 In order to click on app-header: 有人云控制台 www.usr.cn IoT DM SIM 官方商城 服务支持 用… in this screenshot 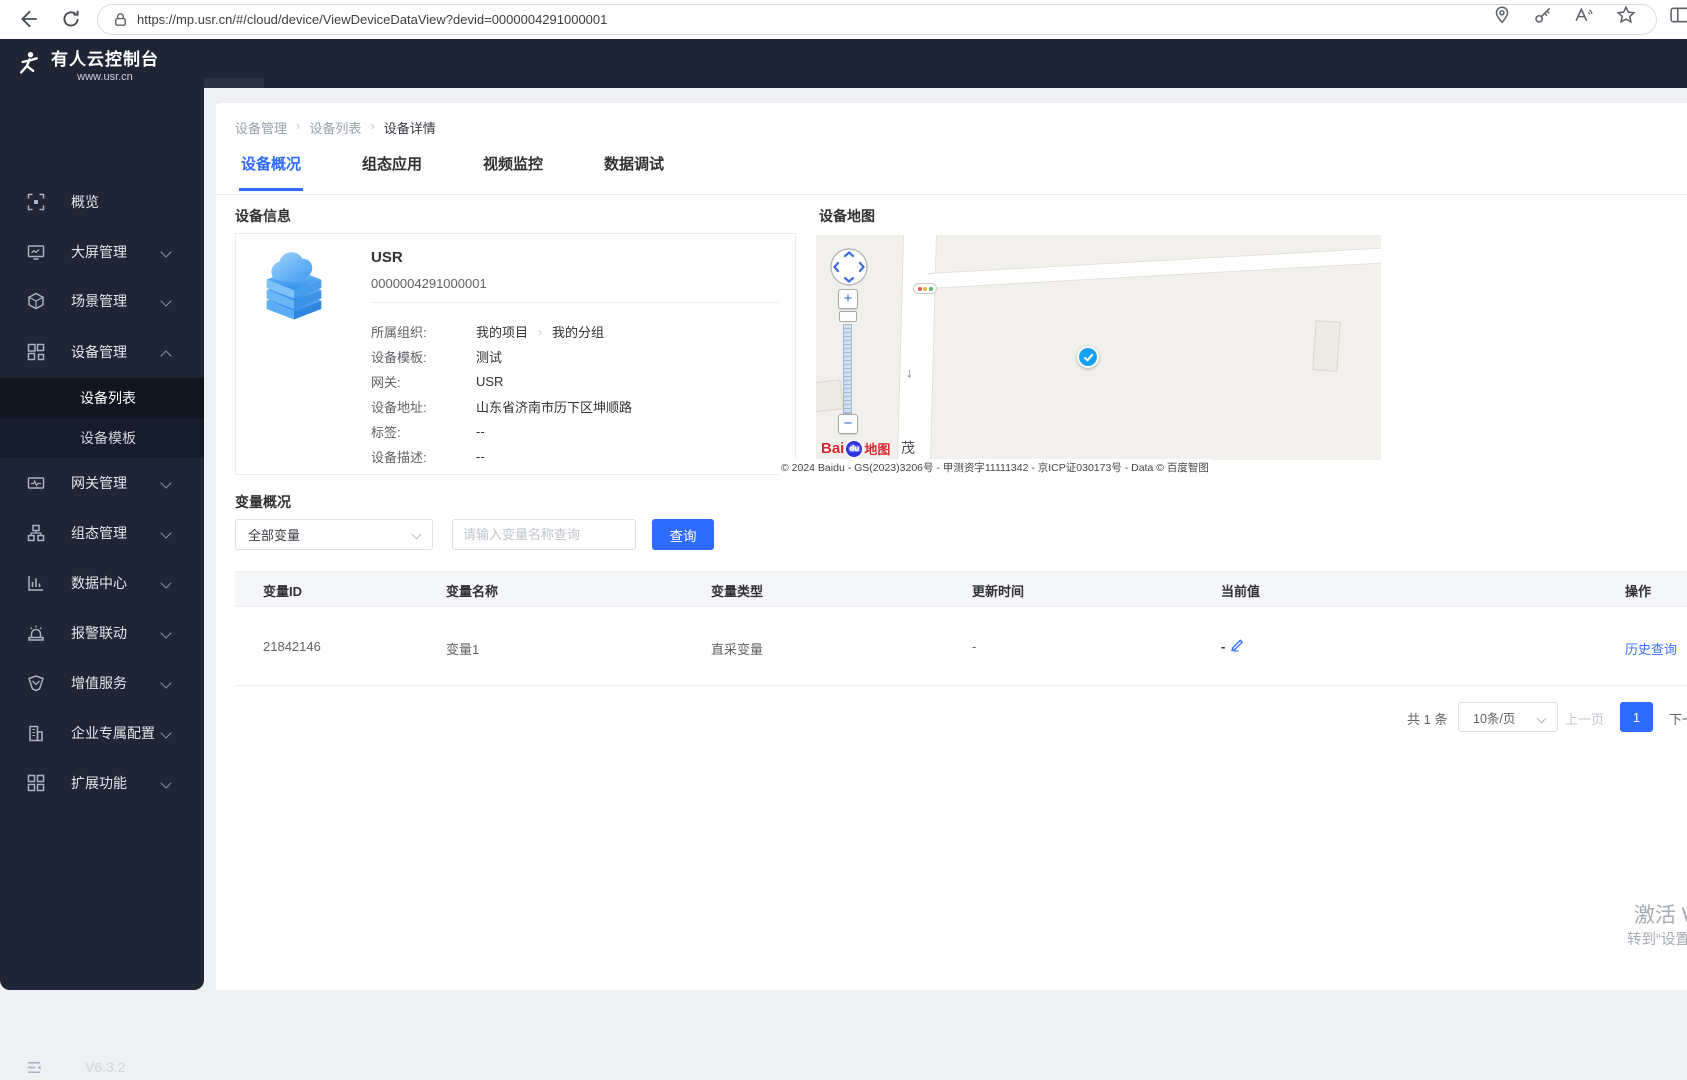, I will do `click(843, 83)`.